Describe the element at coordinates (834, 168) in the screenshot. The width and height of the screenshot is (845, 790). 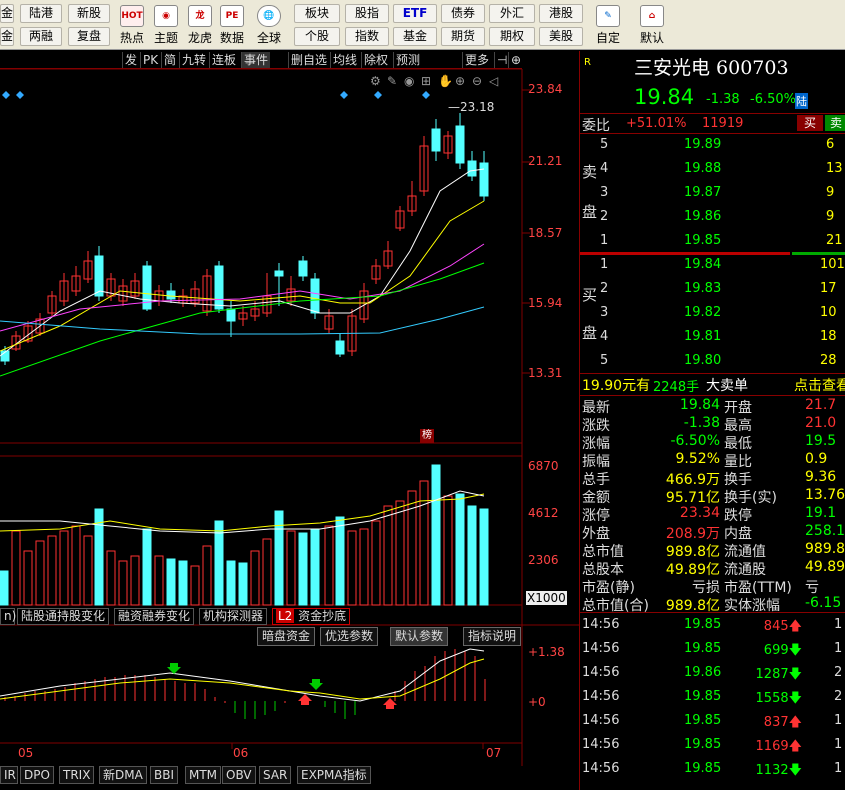
I see `ask-volume: 13` at that location.